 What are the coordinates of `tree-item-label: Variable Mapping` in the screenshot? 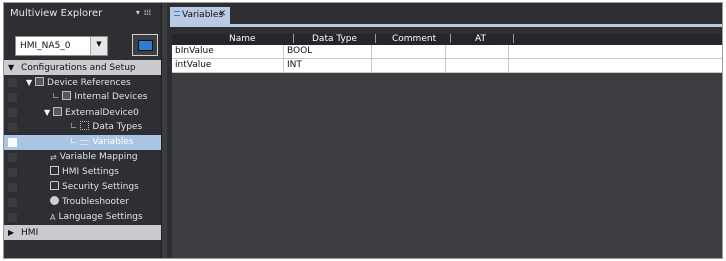 It's located at (98, 157).